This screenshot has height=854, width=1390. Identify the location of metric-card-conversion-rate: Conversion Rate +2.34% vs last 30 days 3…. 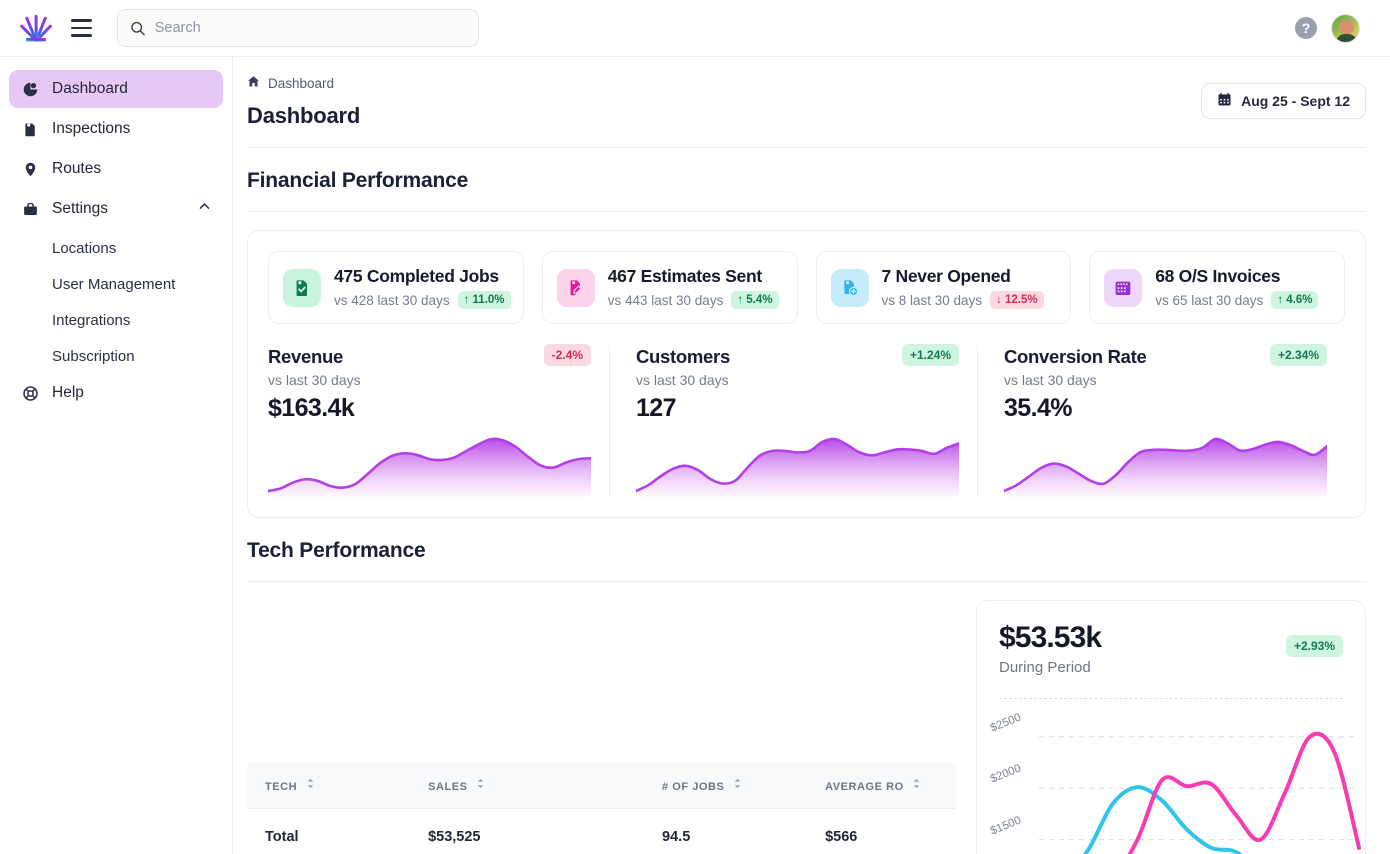
(1161, 420).